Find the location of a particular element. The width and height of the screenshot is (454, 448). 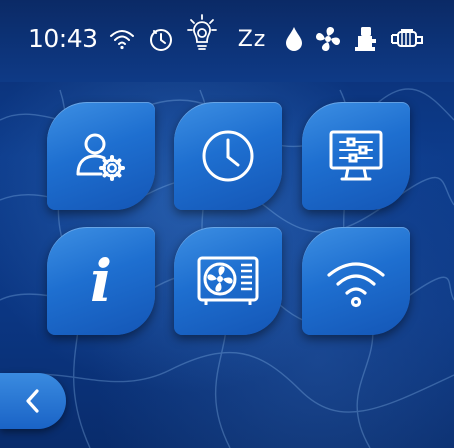

tile-heat-pump is located at coordinates (228, 281).